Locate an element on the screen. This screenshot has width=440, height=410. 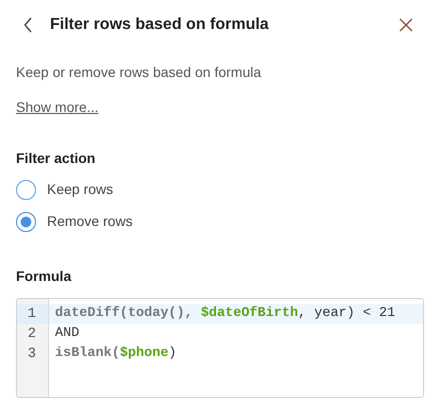
chevron-left-icon is located at coordinates (28, 25).